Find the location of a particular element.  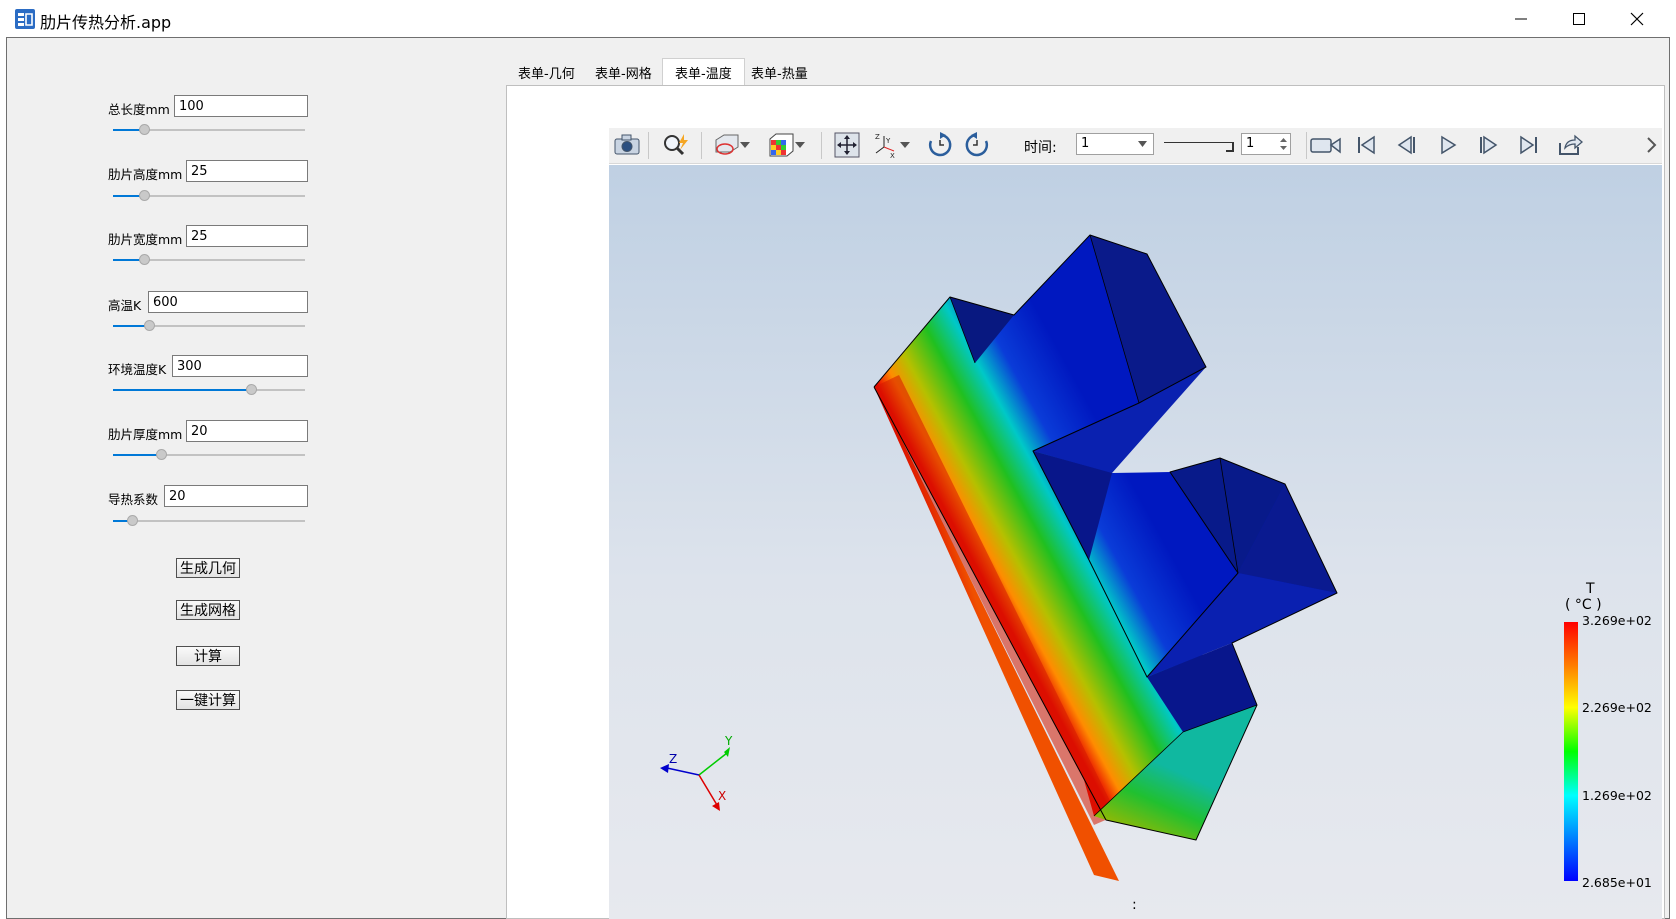

conductivity-slider is located at coordinates (209, 520).